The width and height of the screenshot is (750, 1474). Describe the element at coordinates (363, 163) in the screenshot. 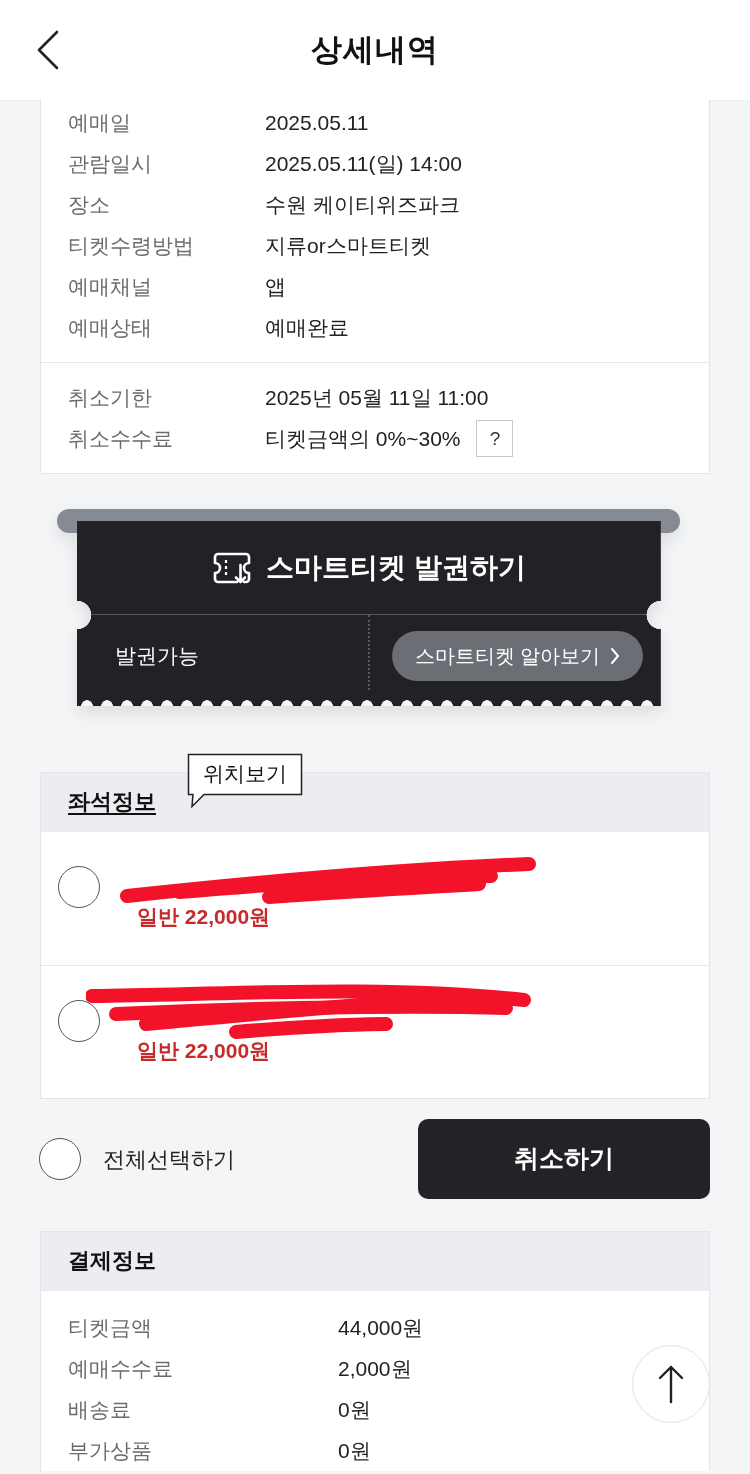

I see `info-value: 2025.05.11(일) 14:00` at that location.